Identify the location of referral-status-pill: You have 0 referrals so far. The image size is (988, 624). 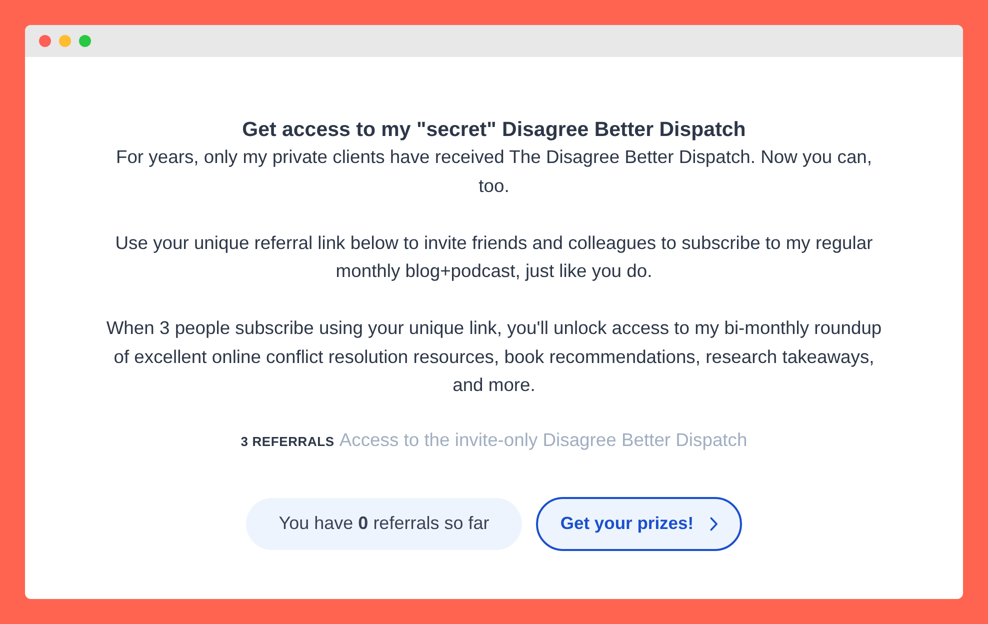
(384, 524).